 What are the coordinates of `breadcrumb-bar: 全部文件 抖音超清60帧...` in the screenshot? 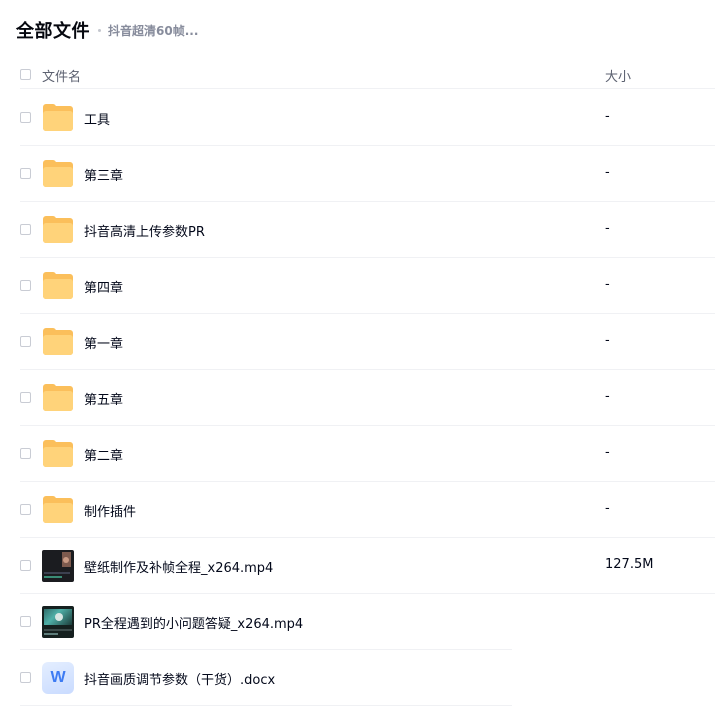 It's located at (107, 30).